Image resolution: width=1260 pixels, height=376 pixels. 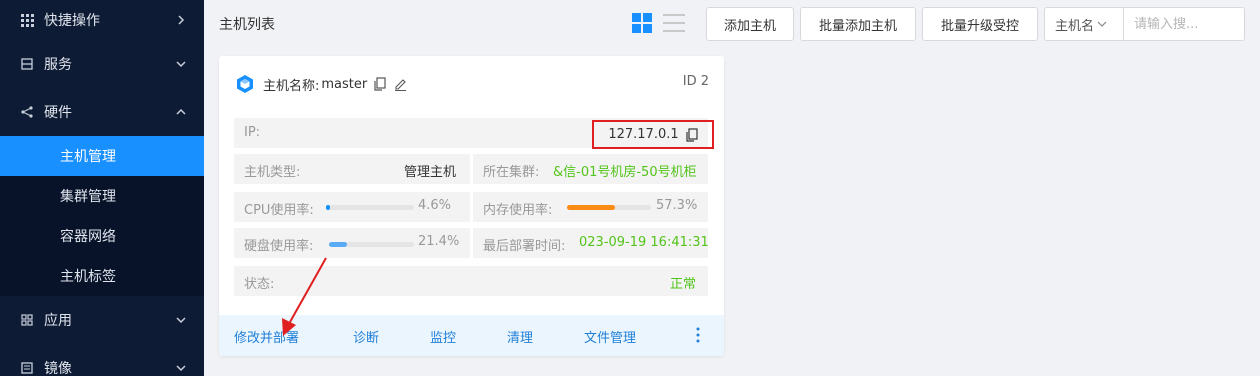 What do you see at coordinates (520, 336) in the screenshot?
I see `clean-link: 清理` at bounding box center [520, 336].